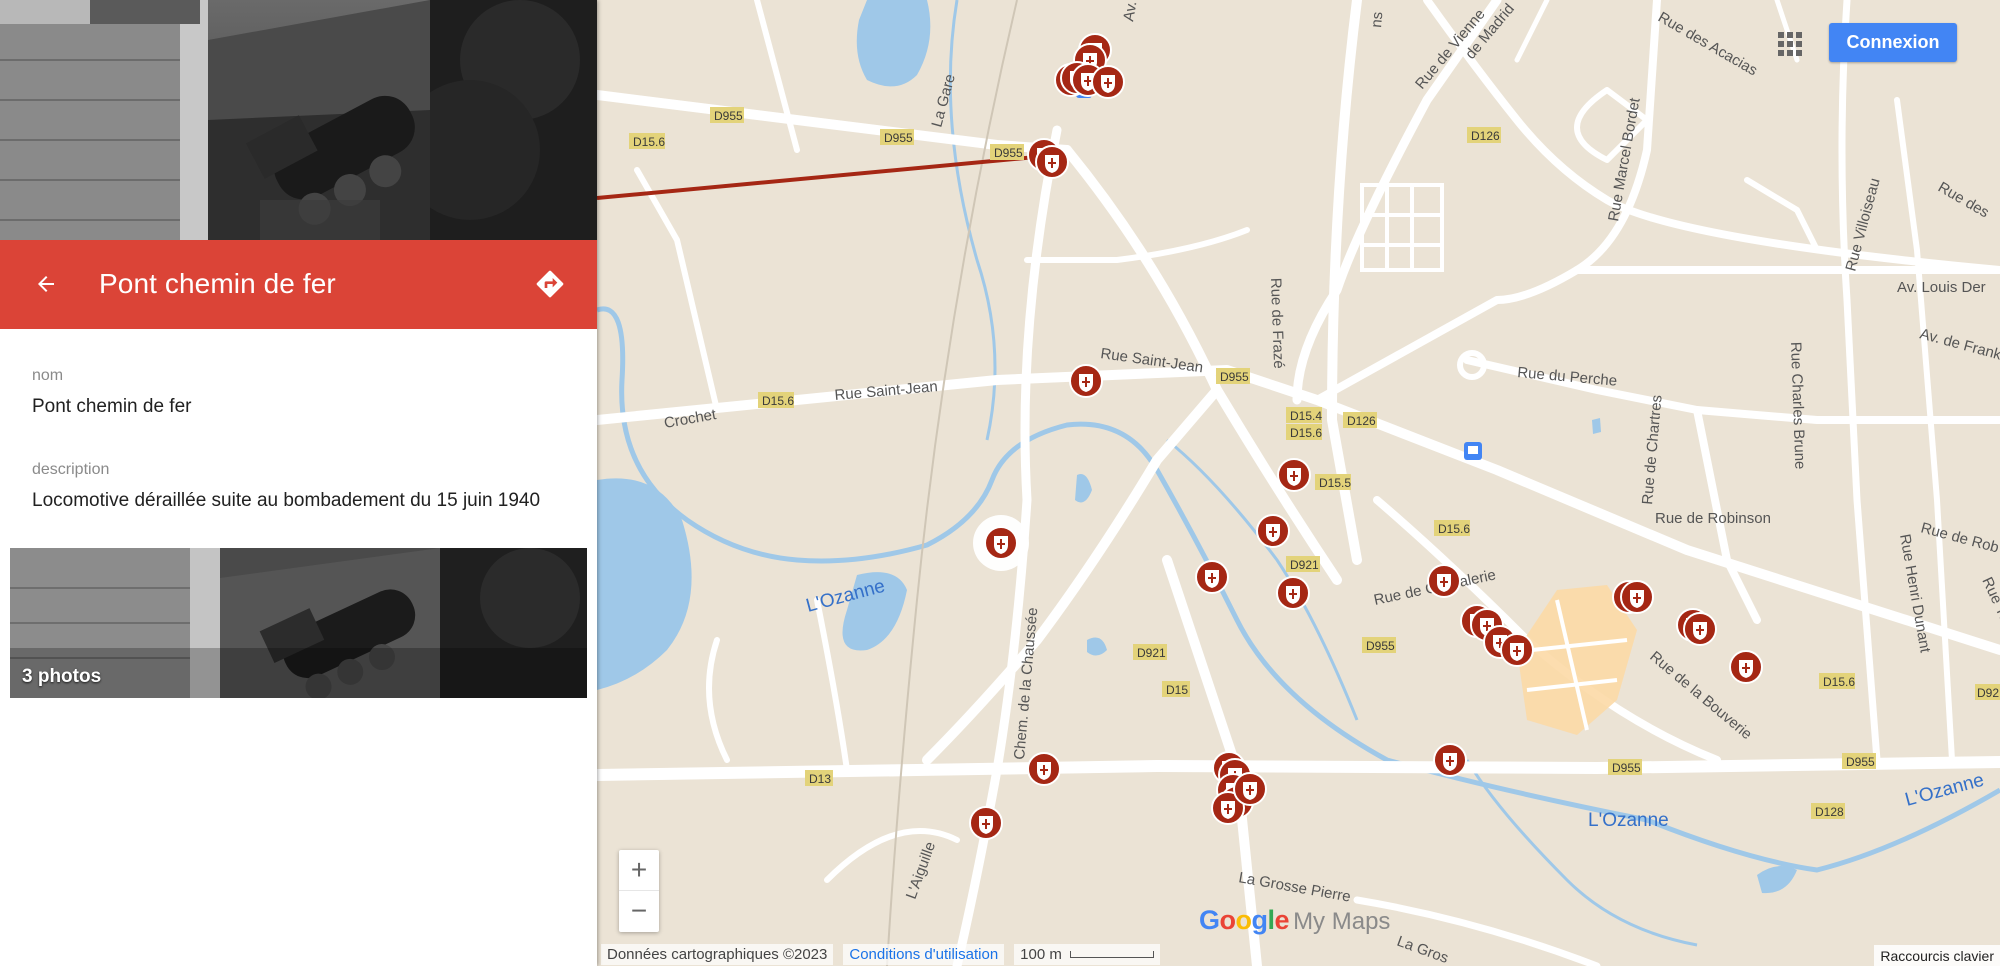 The width and height of the screenshot is (2000, 966). I want to click on panel-header: Pont chemin de fer, so click(298, 284).